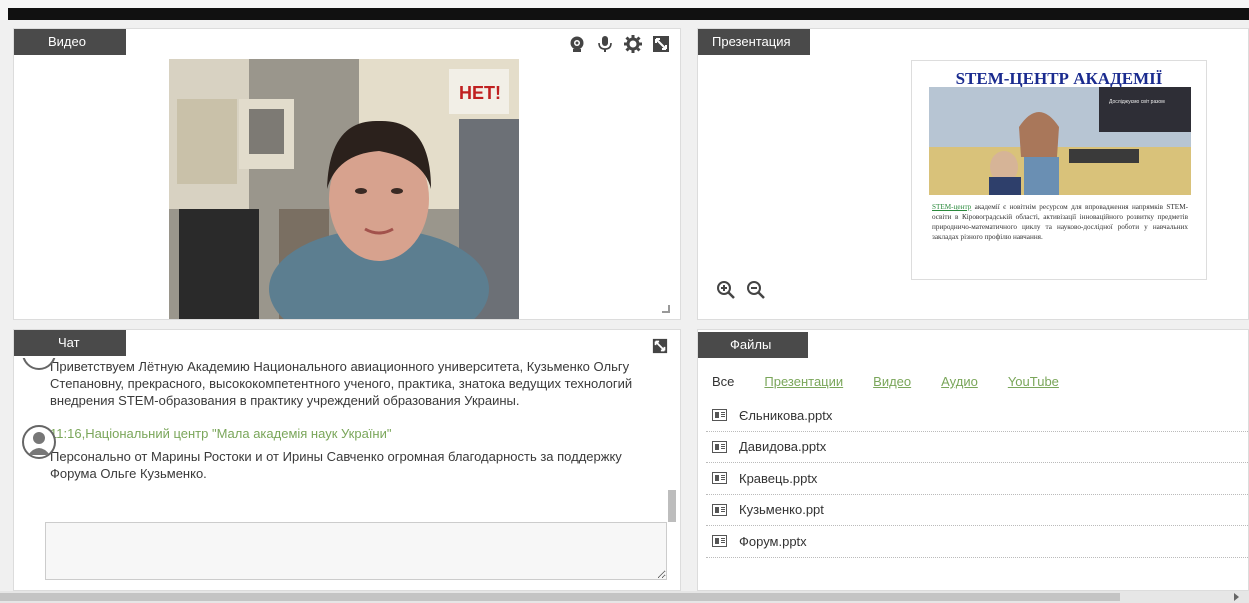 This screenshot has height=603, width=1249. I want to click on slide-image-caption: Досліджуємо світ разом, so click(1137, 102).